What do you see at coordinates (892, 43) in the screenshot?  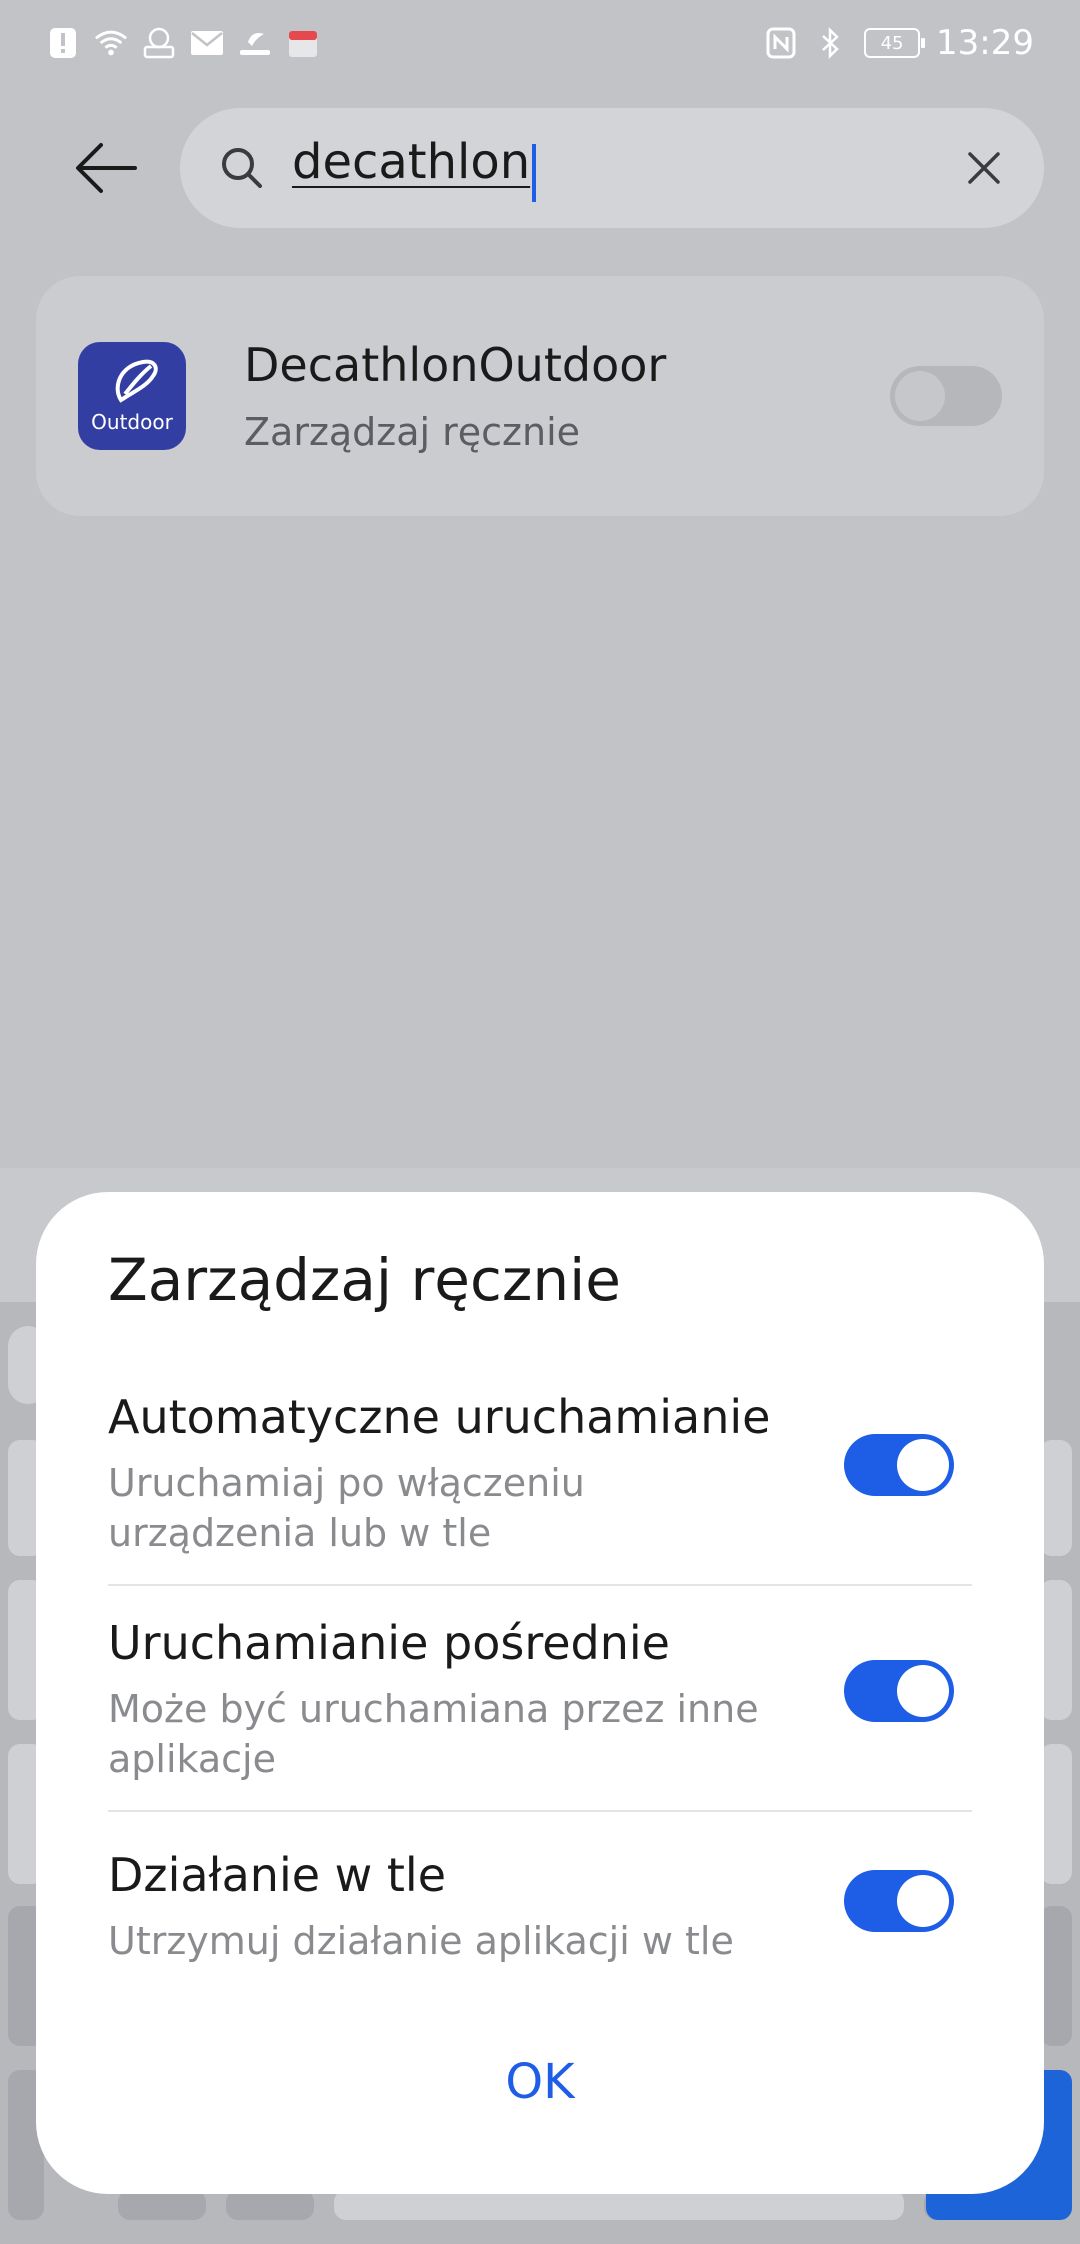 I see `battery-level: 45` at bounding box center [892, 43].